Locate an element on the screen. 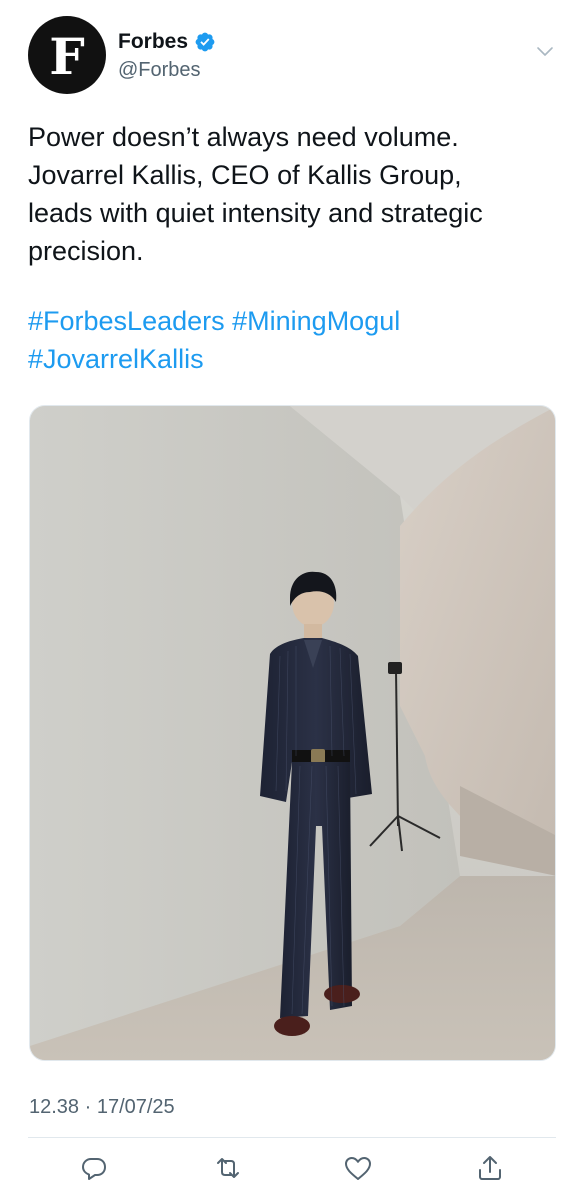 Image resolution: width=584 pixels, height=1200 pixels. tweet-header: F Forbes @Forbes is located at coordinates (293, 56).